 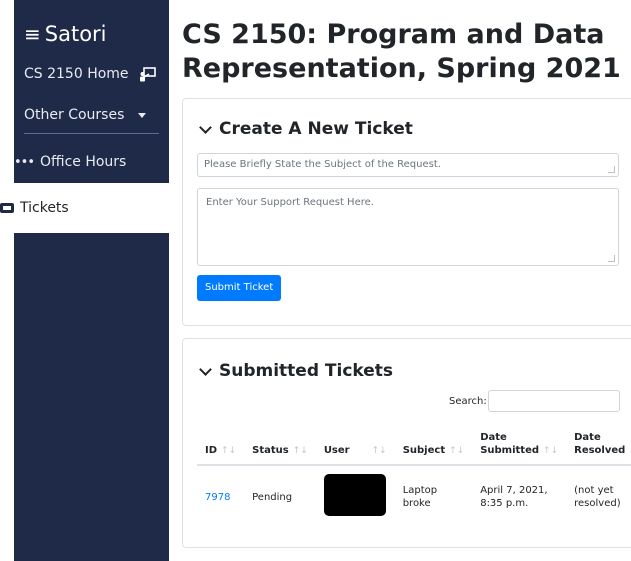 I want to click on sidebar-item-label: CS 2150 Home, so click(x=76, y=74).